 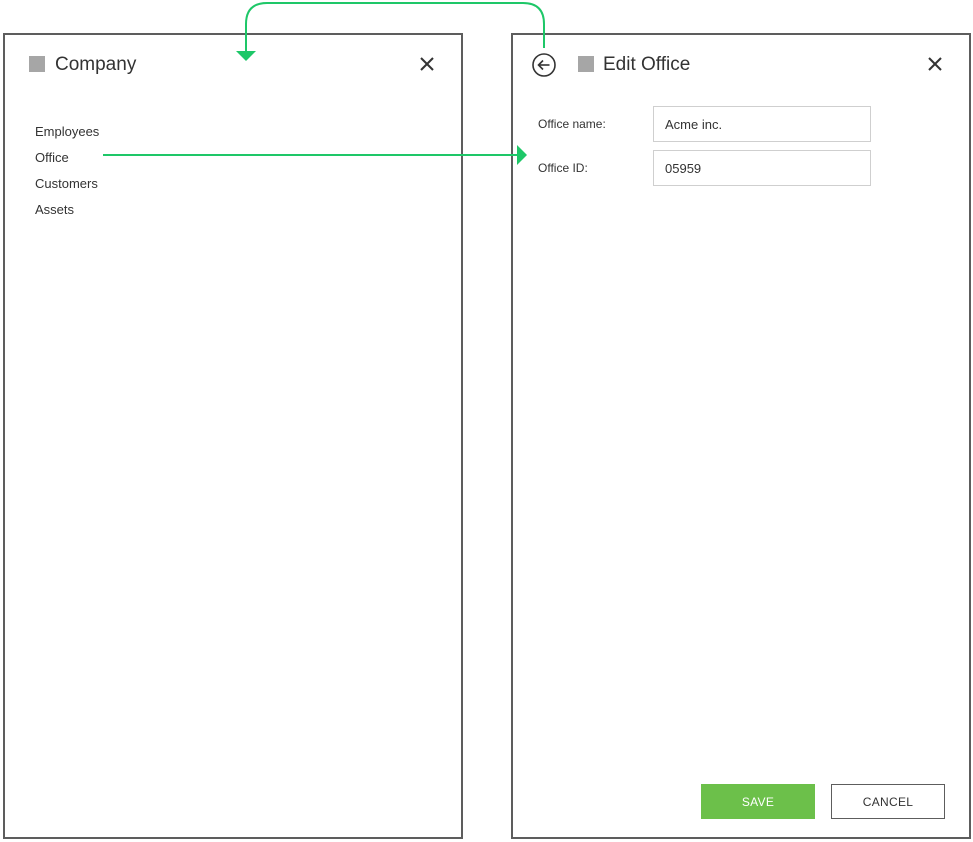 What do you see at coordinates (572, 124) in the screenshot?
I see `office-name-label: Office name:` at bounding box center [572, 124].